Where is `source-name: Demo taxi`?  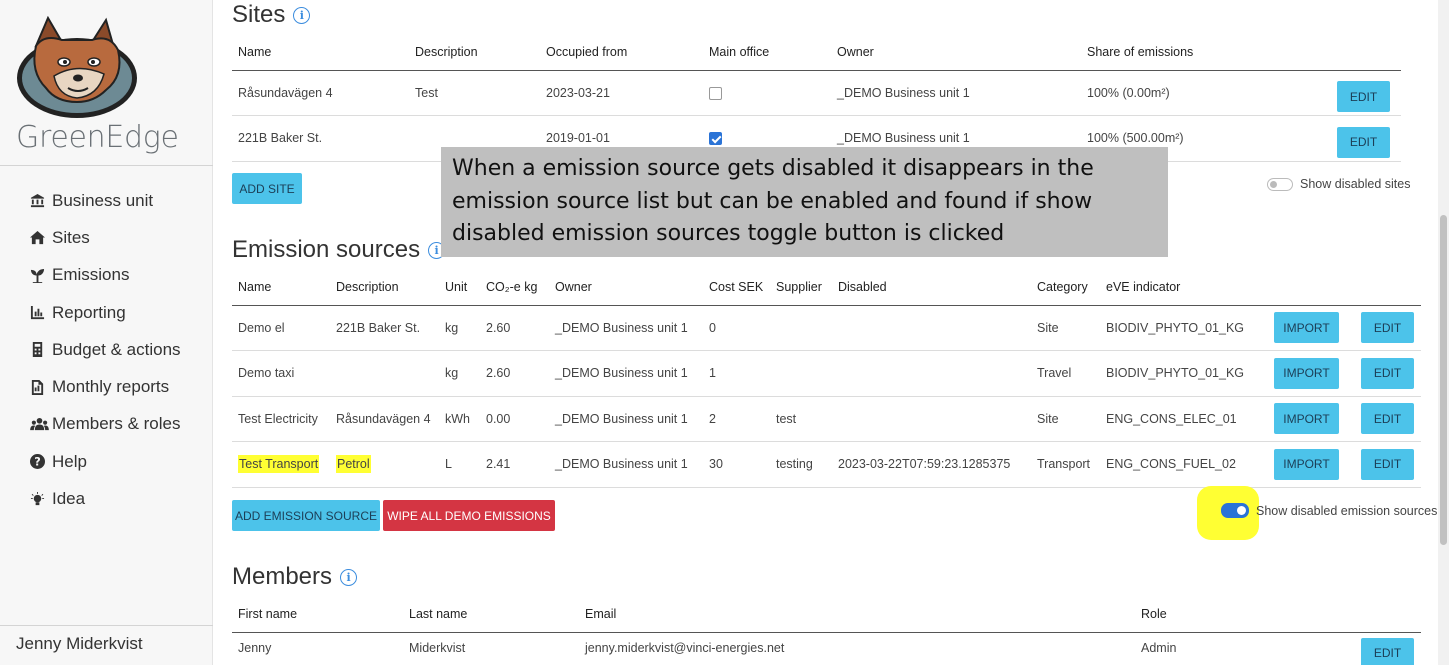 source-name: Demo taxi is located at coordinates (281, 373).